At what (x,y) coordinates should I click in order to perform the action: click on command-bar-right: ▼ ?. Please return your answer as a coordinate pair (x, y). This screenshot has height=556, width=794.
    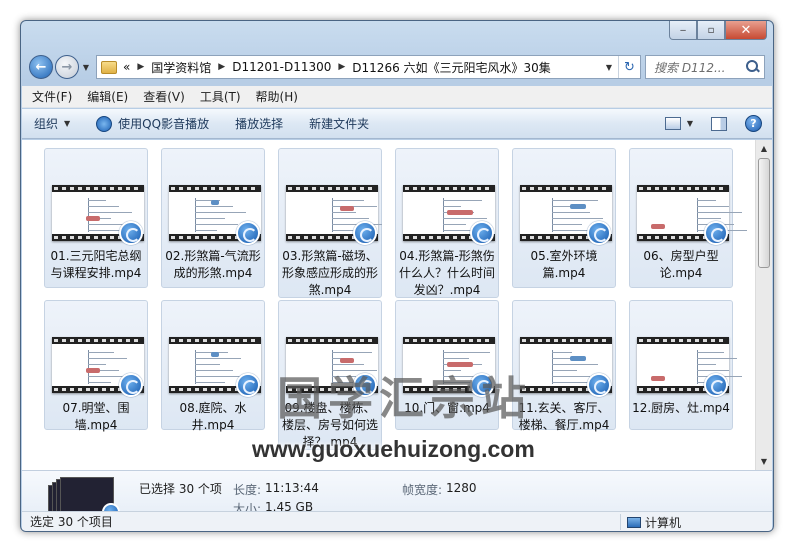
    Looking at the image, I should click on (713, 123).